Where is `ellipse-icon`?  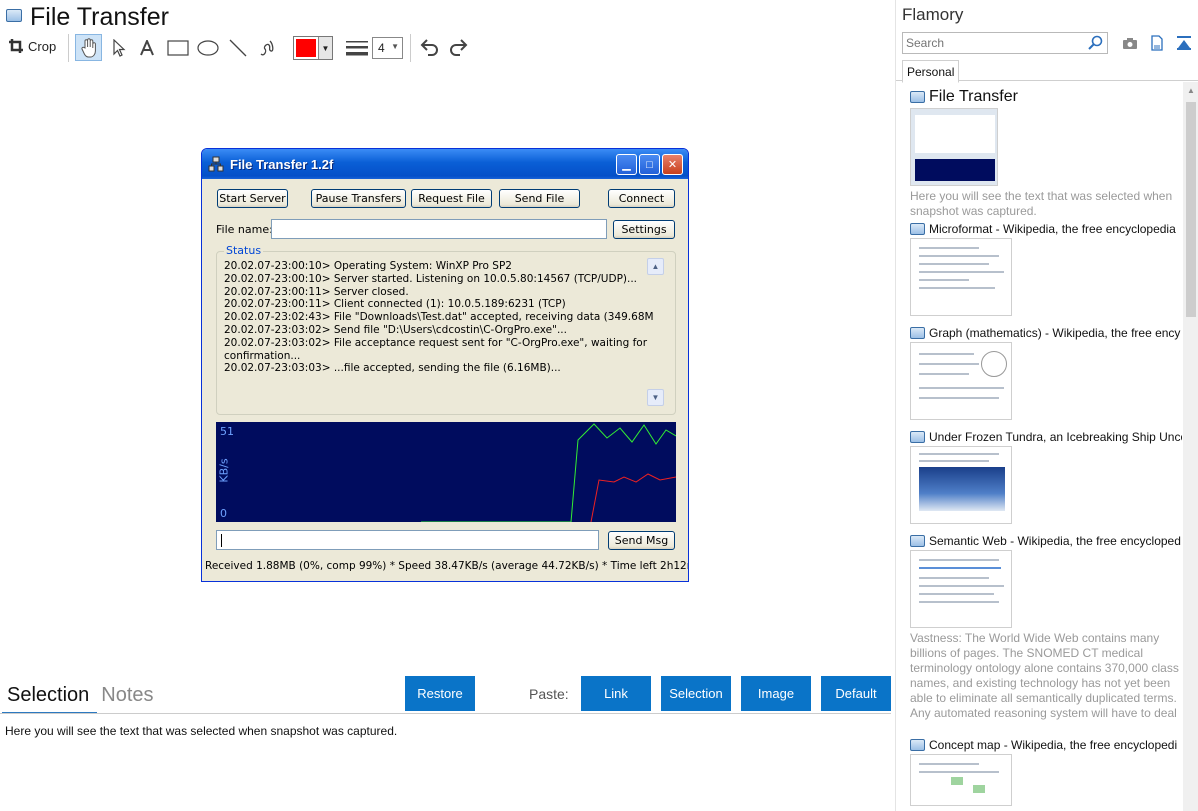 ellipse-icon is located at coordinates (208, 48).